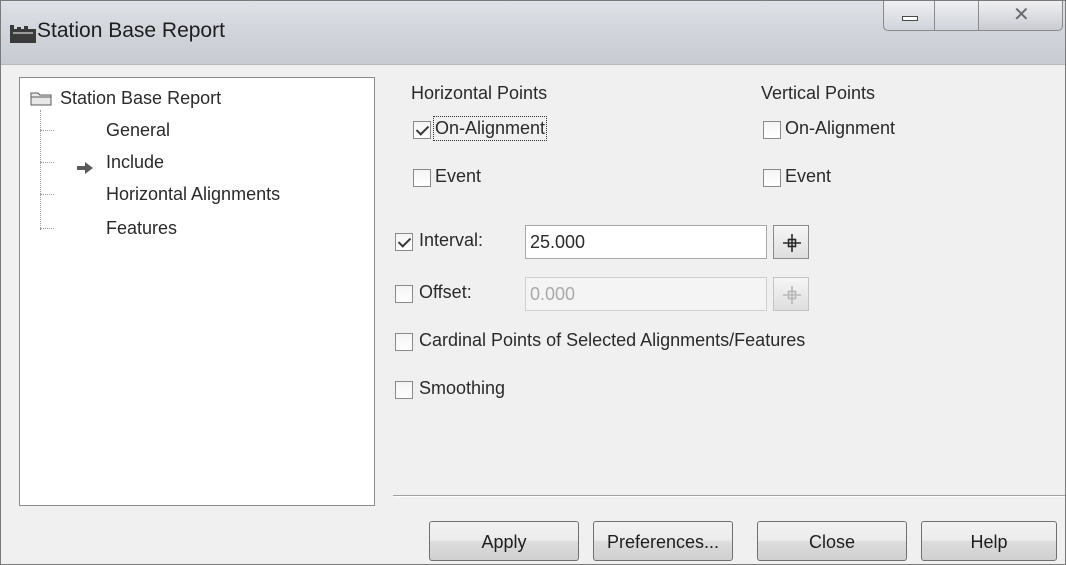  Describe the element at coordinates (451, 240) in the screenshot. I see `interval-label: Interval:` at that location.